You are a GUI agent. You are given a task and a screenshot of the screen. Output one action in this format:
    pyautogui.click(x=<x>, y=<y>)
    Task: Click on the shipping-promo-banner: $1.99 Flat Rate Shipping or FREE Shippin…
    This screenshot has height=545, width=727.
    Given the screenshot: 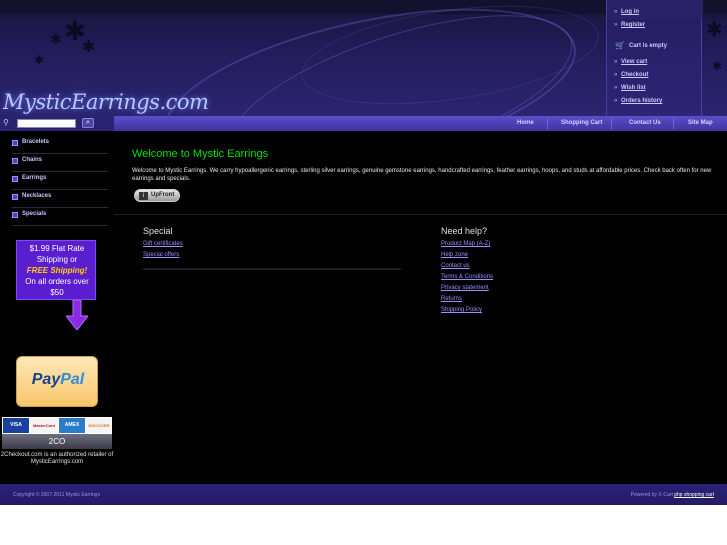 What is the action you would take?
    pyautogui.click(x=56, y=270)
    